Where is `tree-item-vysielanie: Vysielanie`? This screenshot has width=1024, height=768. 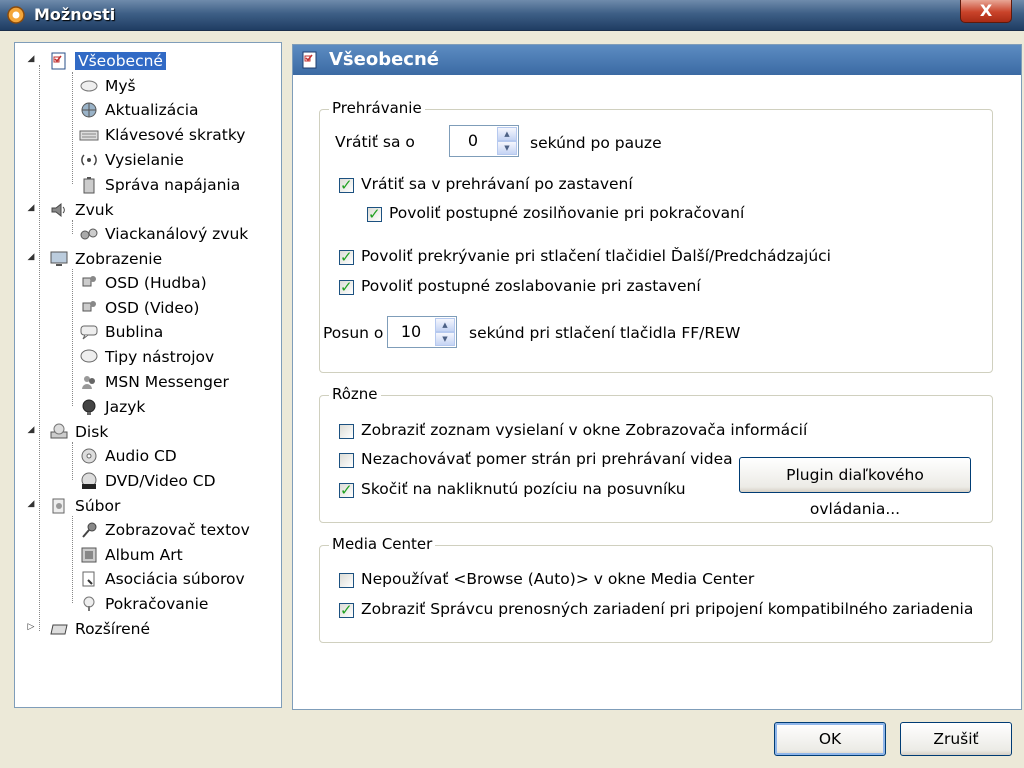 tree-item-vysielanie: Vysielanie is located at coordinates (131, 160).